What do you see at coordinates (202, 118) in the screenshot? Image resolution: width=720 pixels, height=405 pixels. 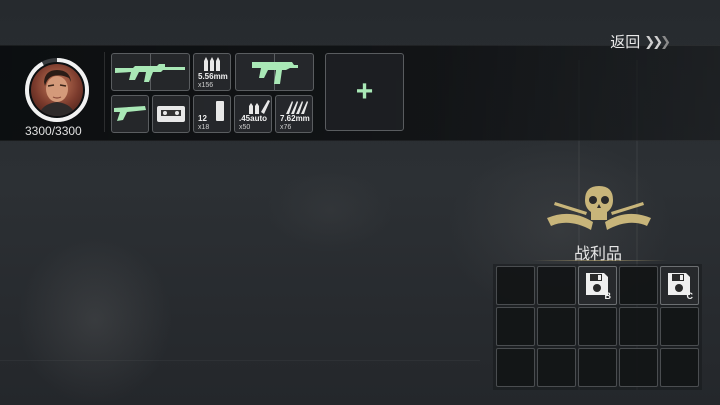 I see `ammo-caliber: 12` at bounding box center [202, 118].